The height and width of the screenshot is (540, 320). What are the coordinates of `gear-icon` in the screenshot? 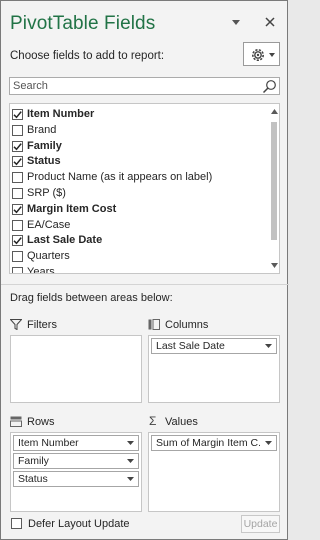 It's located at (258, 55).